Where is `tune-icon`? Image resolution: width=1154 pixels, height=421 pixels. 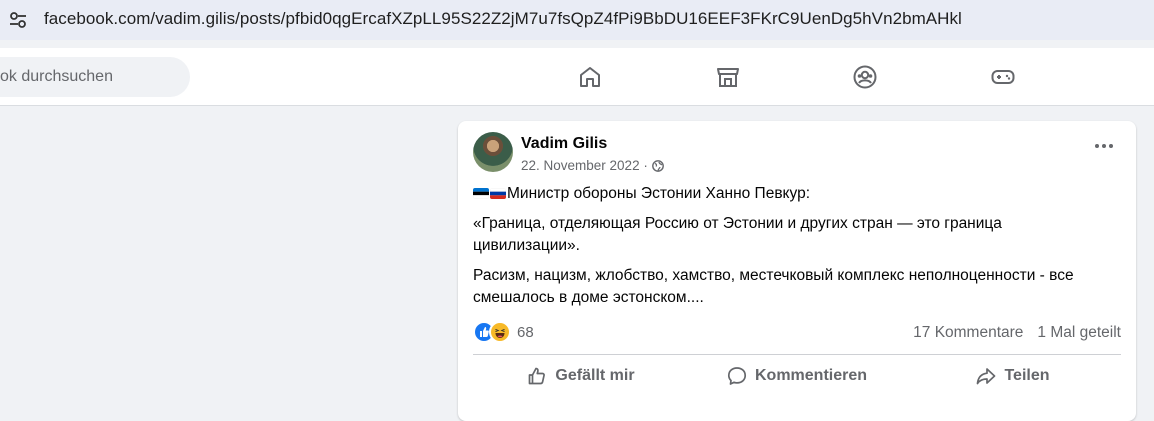 tune-icon is located at coordinates (18, 20).